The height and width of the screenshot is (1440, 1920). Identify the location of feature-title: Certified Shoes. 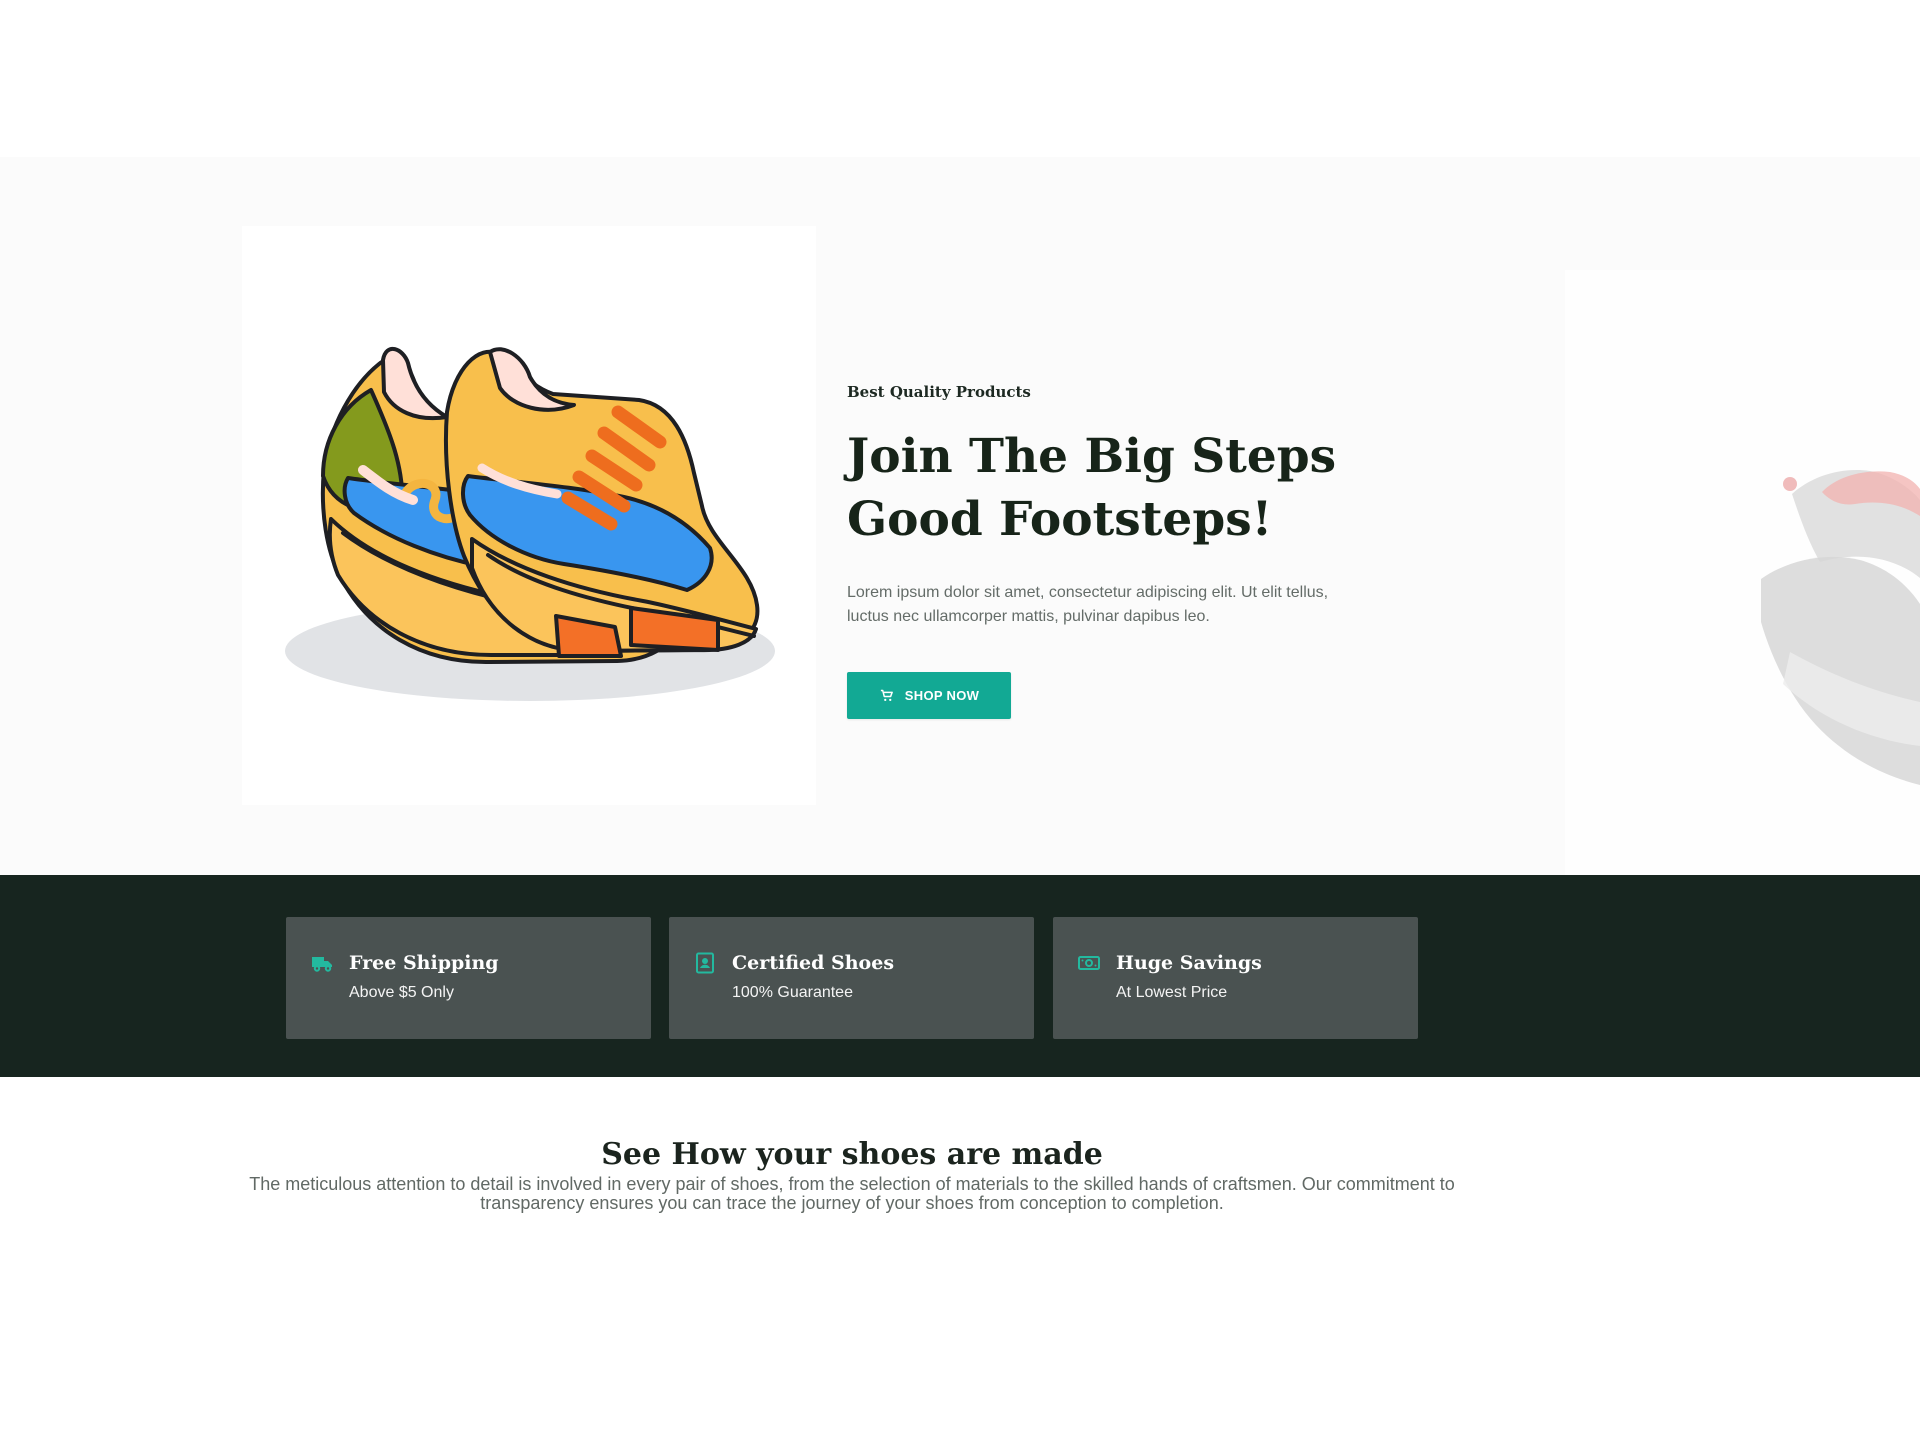
(813, 963).